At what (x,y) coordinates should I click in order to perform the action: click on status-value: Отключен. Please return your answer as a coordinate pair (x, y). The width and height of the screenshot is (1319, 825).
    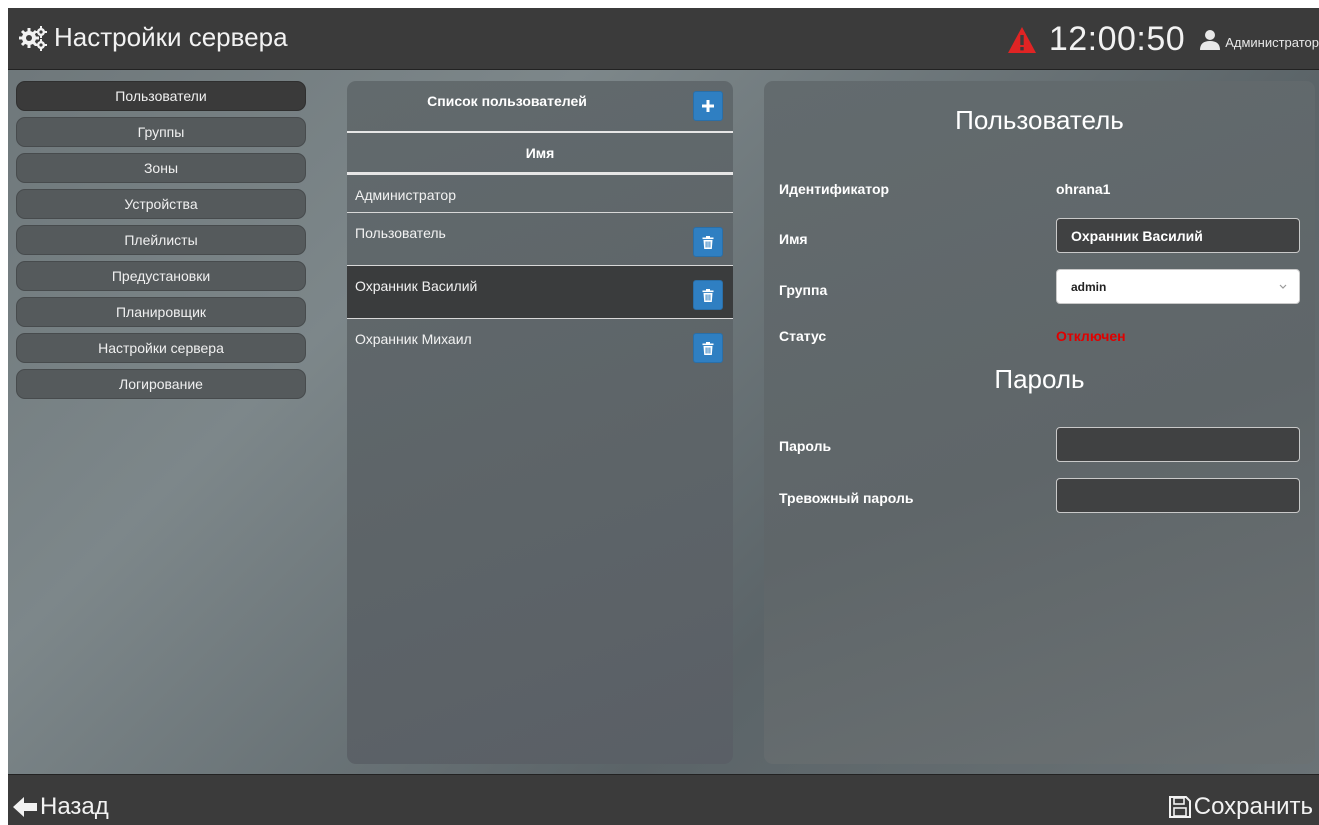
    Looking at the image, I should click on (1091, 336).